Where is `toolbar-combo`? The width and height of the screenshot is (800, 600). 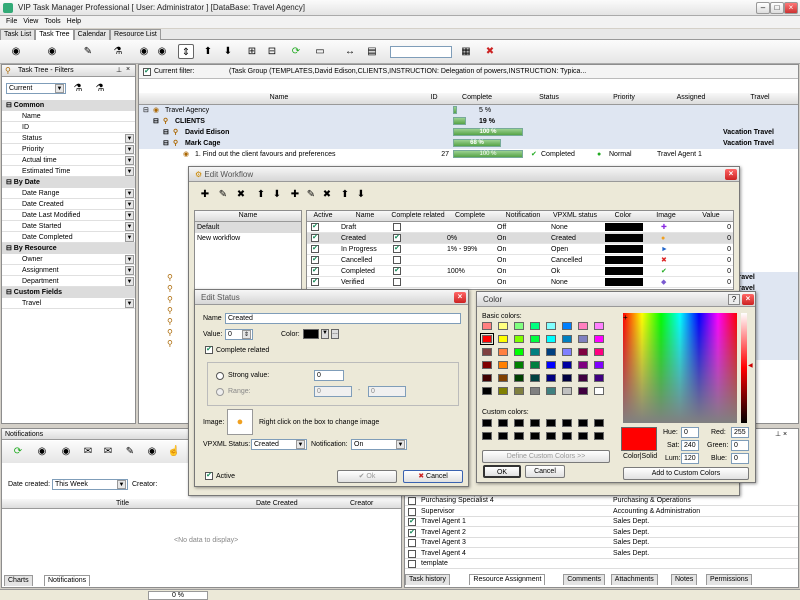 toolbar-combo is located at coordinates (421, 52).